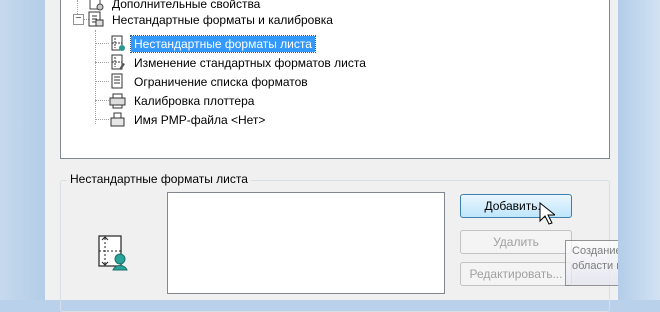 This screenshot has width=660, height=312. Describe the element at coordinates (194, 100) in the screenshot. I see `tree-item-label: Калибровка плоттера` at that location.